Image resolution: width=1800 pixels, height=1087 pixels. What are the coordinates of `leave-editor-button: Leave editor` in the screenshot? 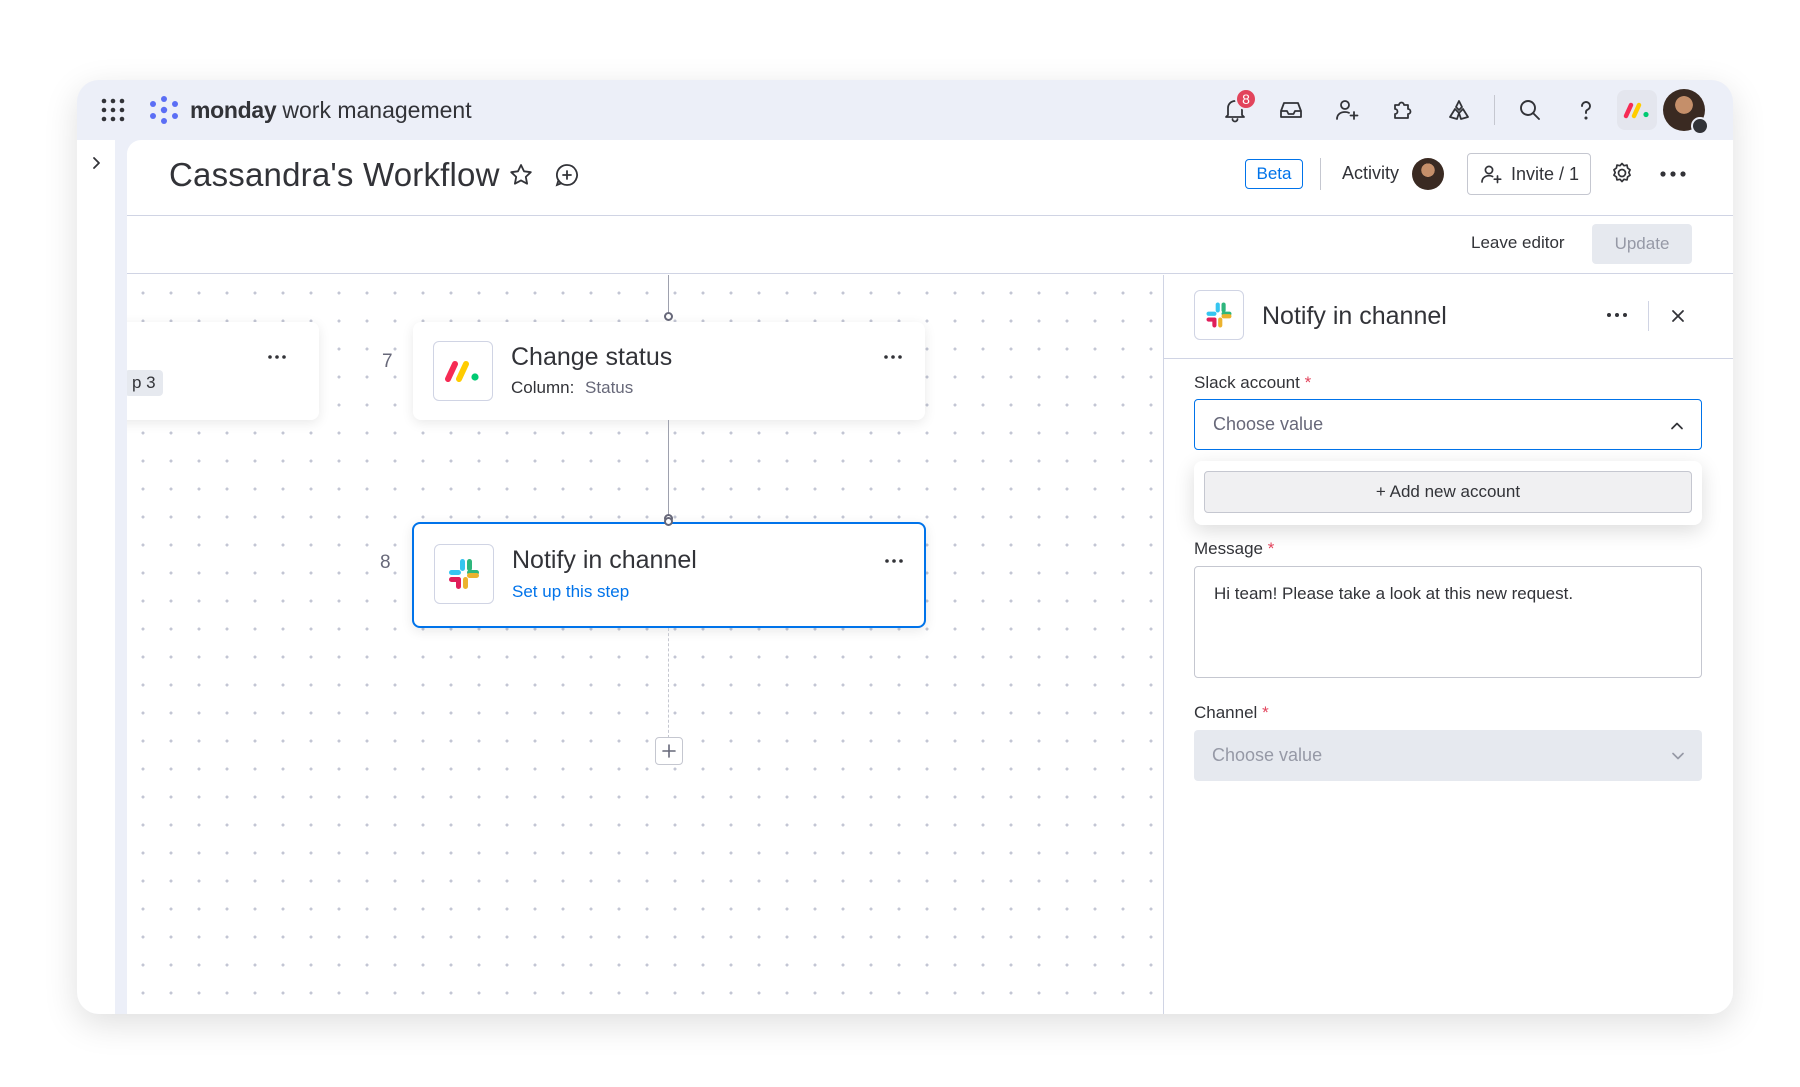 It's located at (1518, 243).